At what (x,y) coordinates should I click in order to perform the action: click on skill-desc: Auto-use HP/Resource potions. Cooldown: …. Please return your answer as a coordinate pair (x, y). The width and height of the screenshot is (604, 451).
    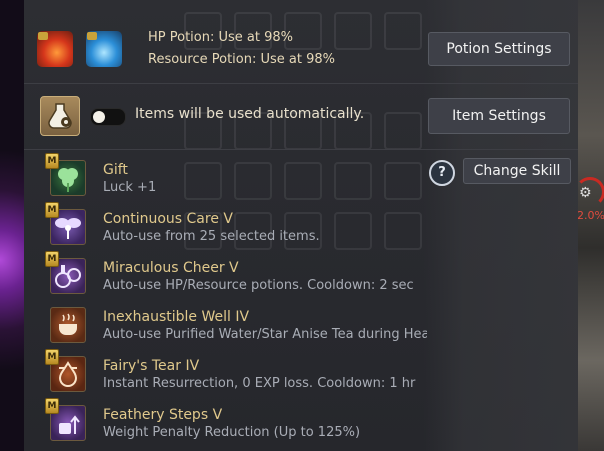
    Looking at the image, I should click on (258, 285).